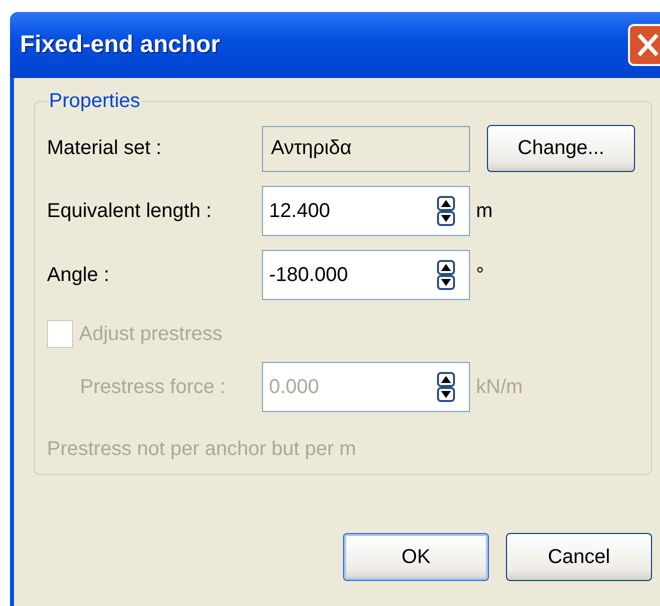 The image size is (660, 606). What do you see at coordinates (416, 557) in the screenshot?
I see `dialog-button: OK` at bounding box center [416, 557].